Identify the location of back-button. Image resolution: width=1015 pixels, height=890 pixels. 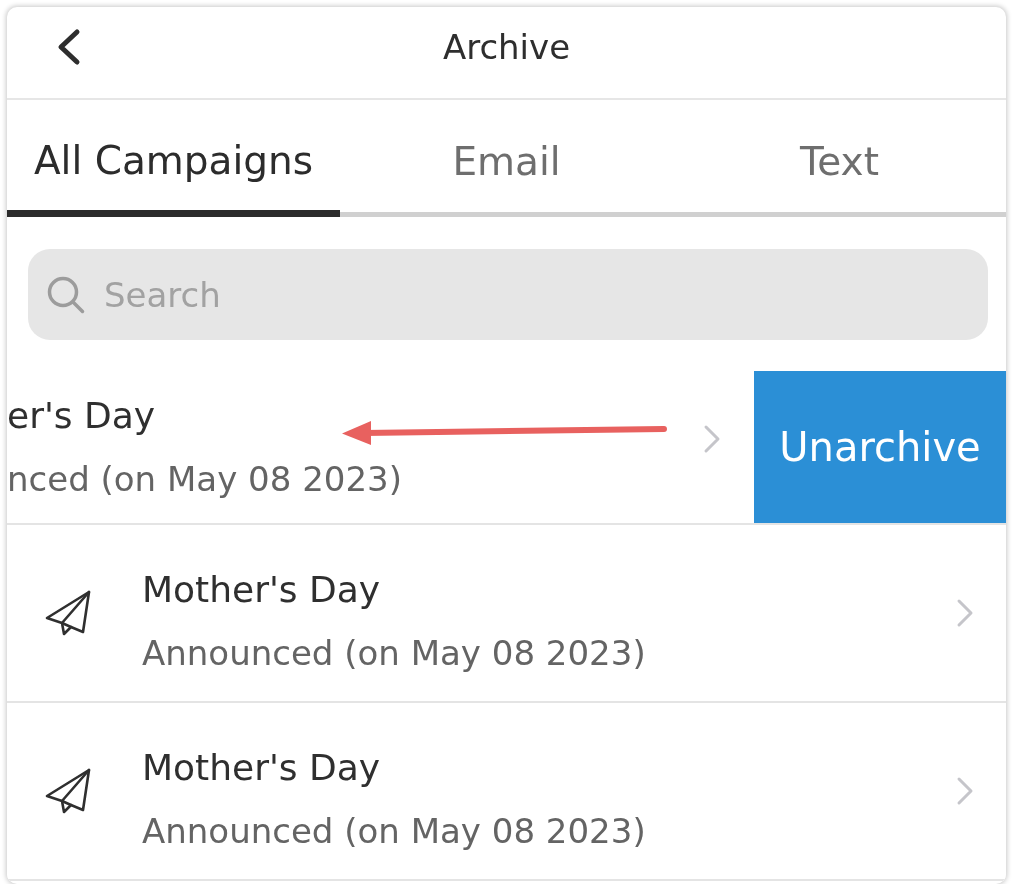
(69, 46).